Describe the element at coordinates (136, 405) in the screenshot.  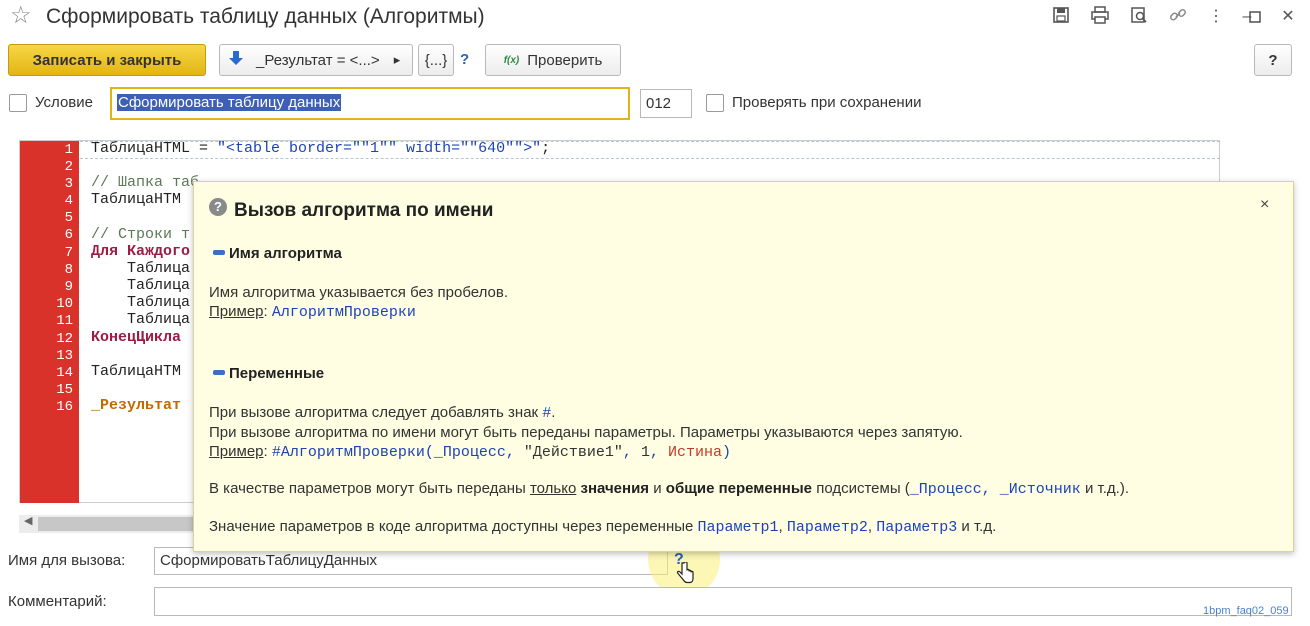
I see `code-line-16: _Результат` at that location.